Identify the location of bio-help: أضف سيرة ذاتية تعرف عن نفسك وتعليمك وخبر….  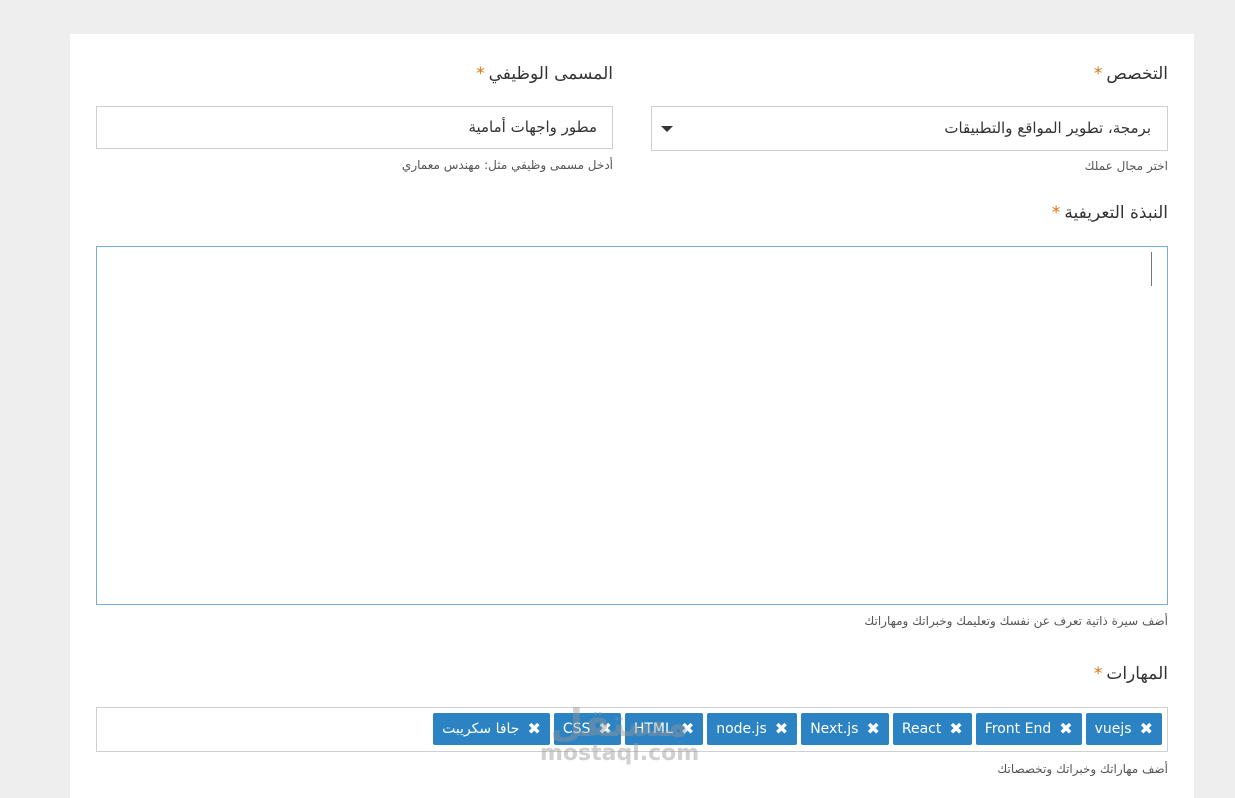
(1016, 621).